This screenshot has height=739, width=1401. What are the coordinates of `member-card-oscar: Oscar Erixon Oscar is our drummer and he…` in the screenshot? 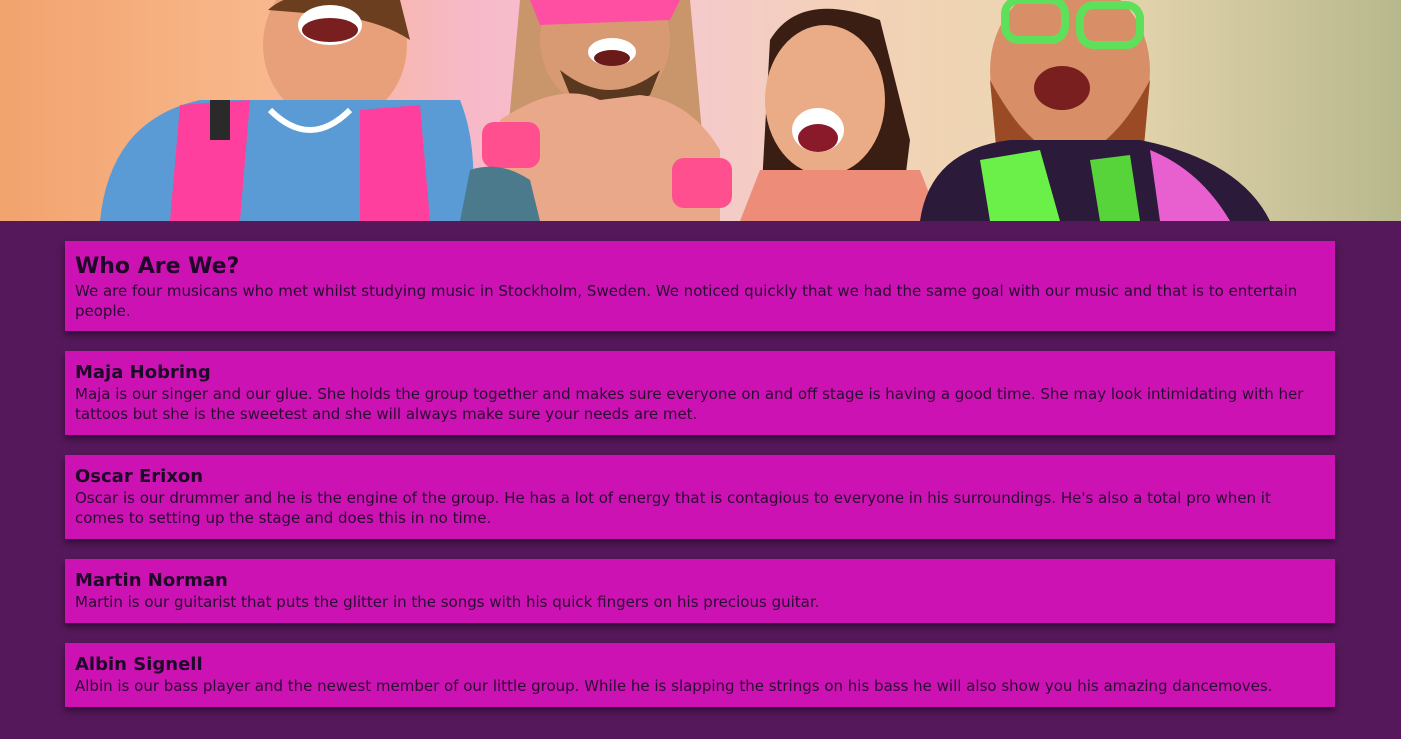 It's located at (700, 497).